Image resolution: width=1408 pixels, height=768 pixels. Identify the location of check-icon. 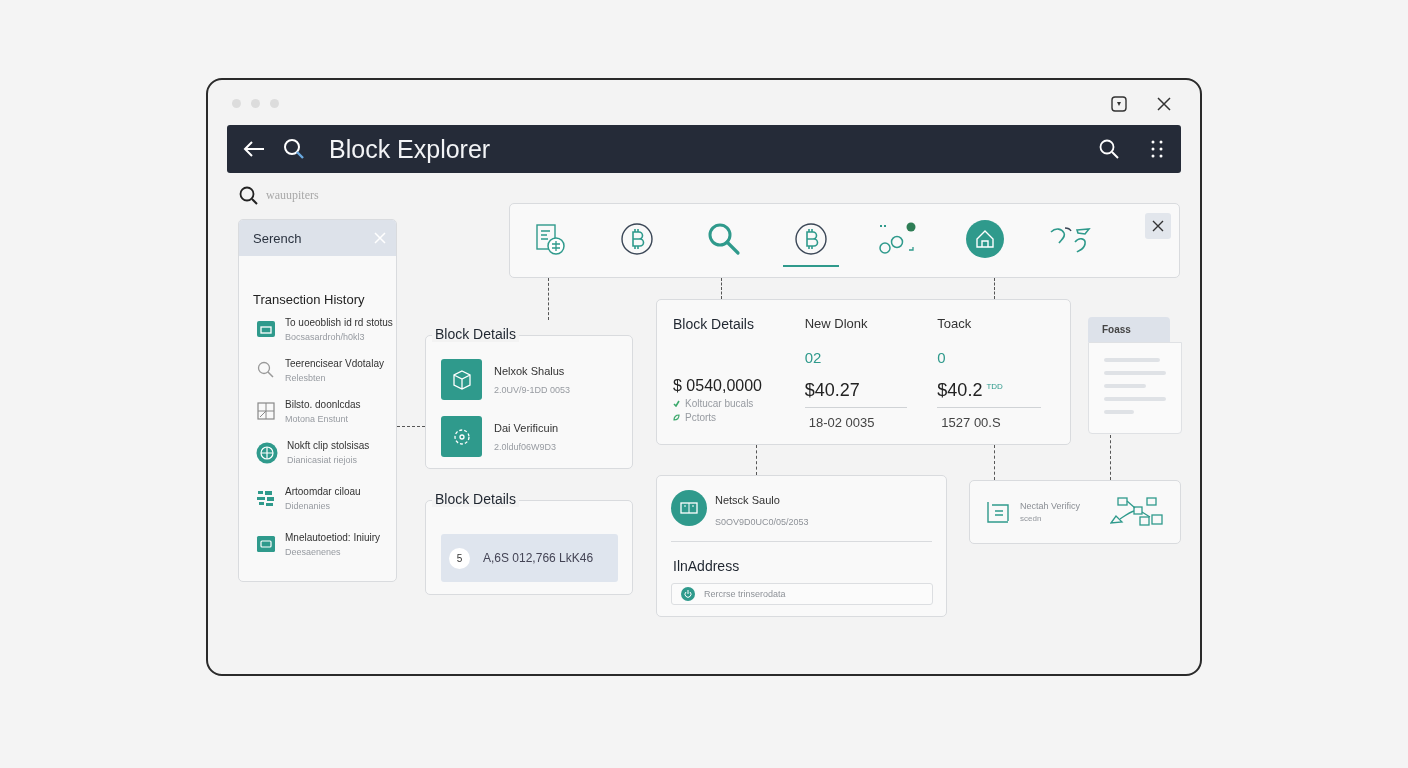
(676, 403).